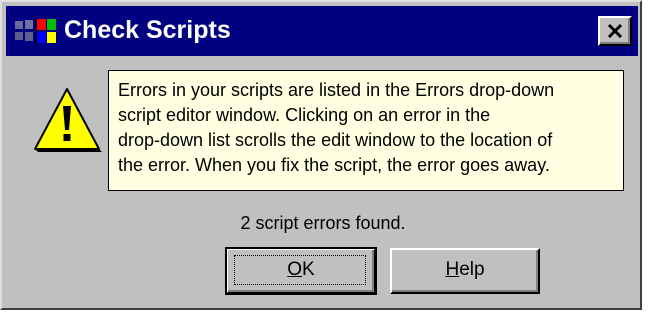 The image size is (648, 314). I want to click on warning-icon, so click(68, 120).